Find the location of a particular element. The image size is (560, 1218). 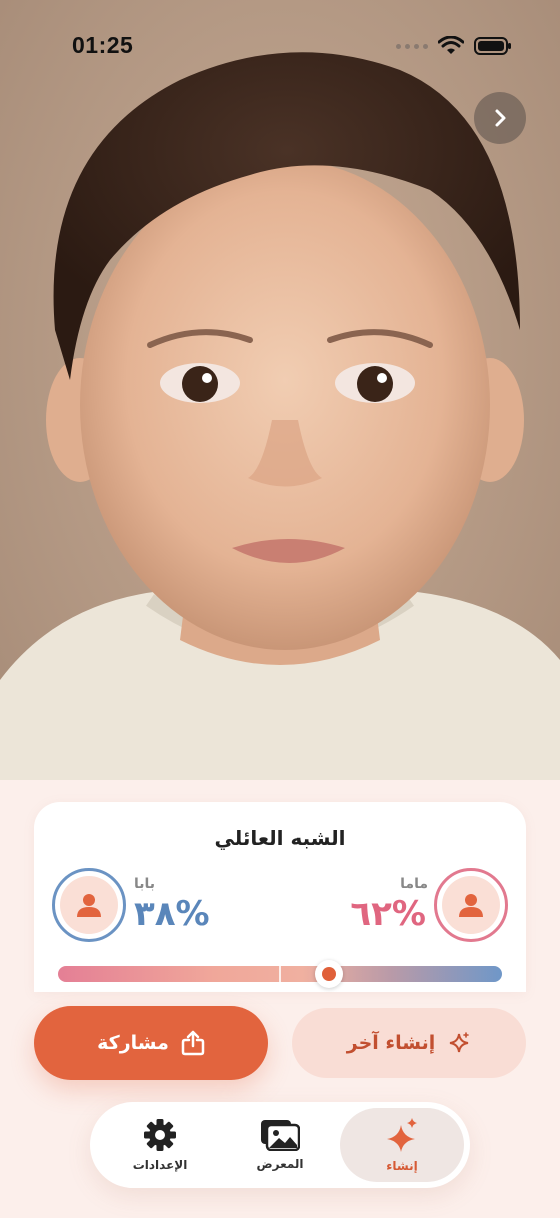

wifi-icon is located at coordinates (451, 45).